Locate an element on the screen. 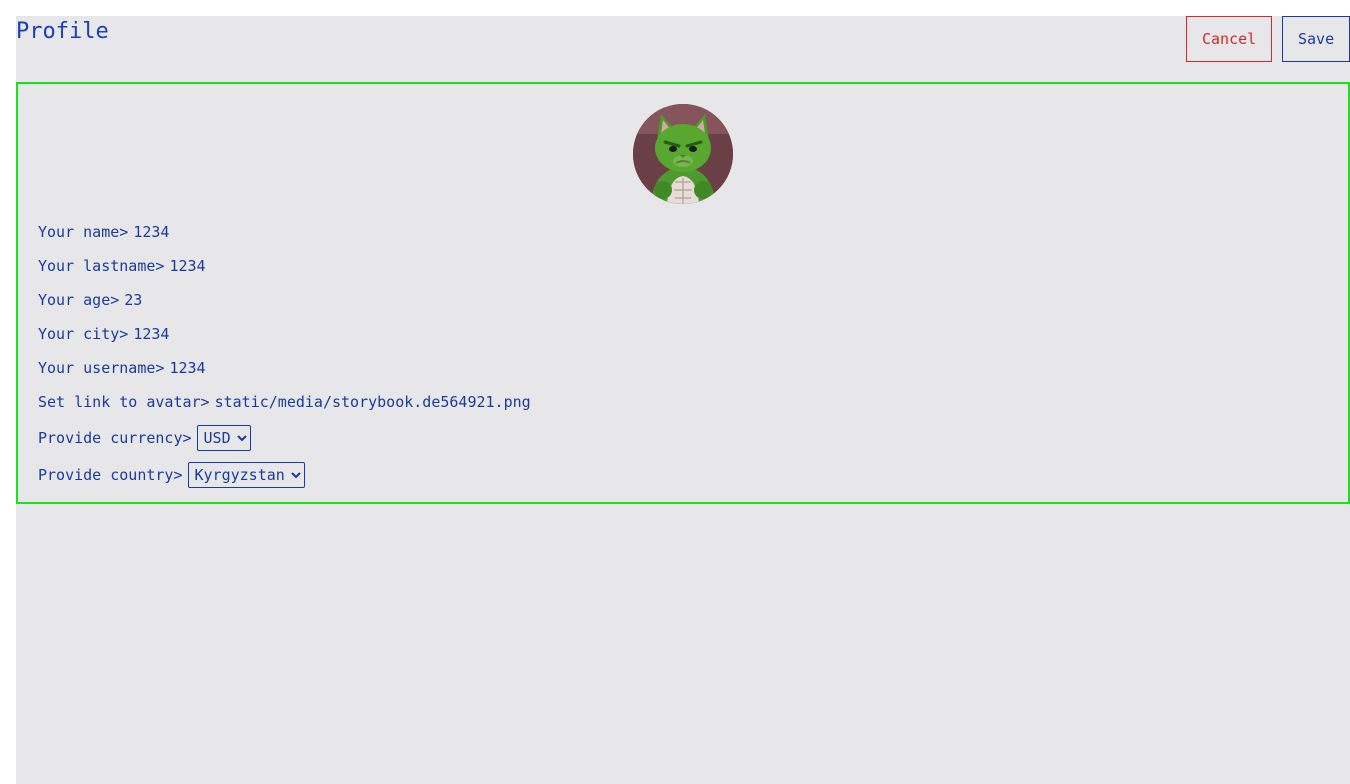 This screenshot has width=1350, height=784. field-country: Provide country> Kyrgyzstan is located at coordinates (284, 474).